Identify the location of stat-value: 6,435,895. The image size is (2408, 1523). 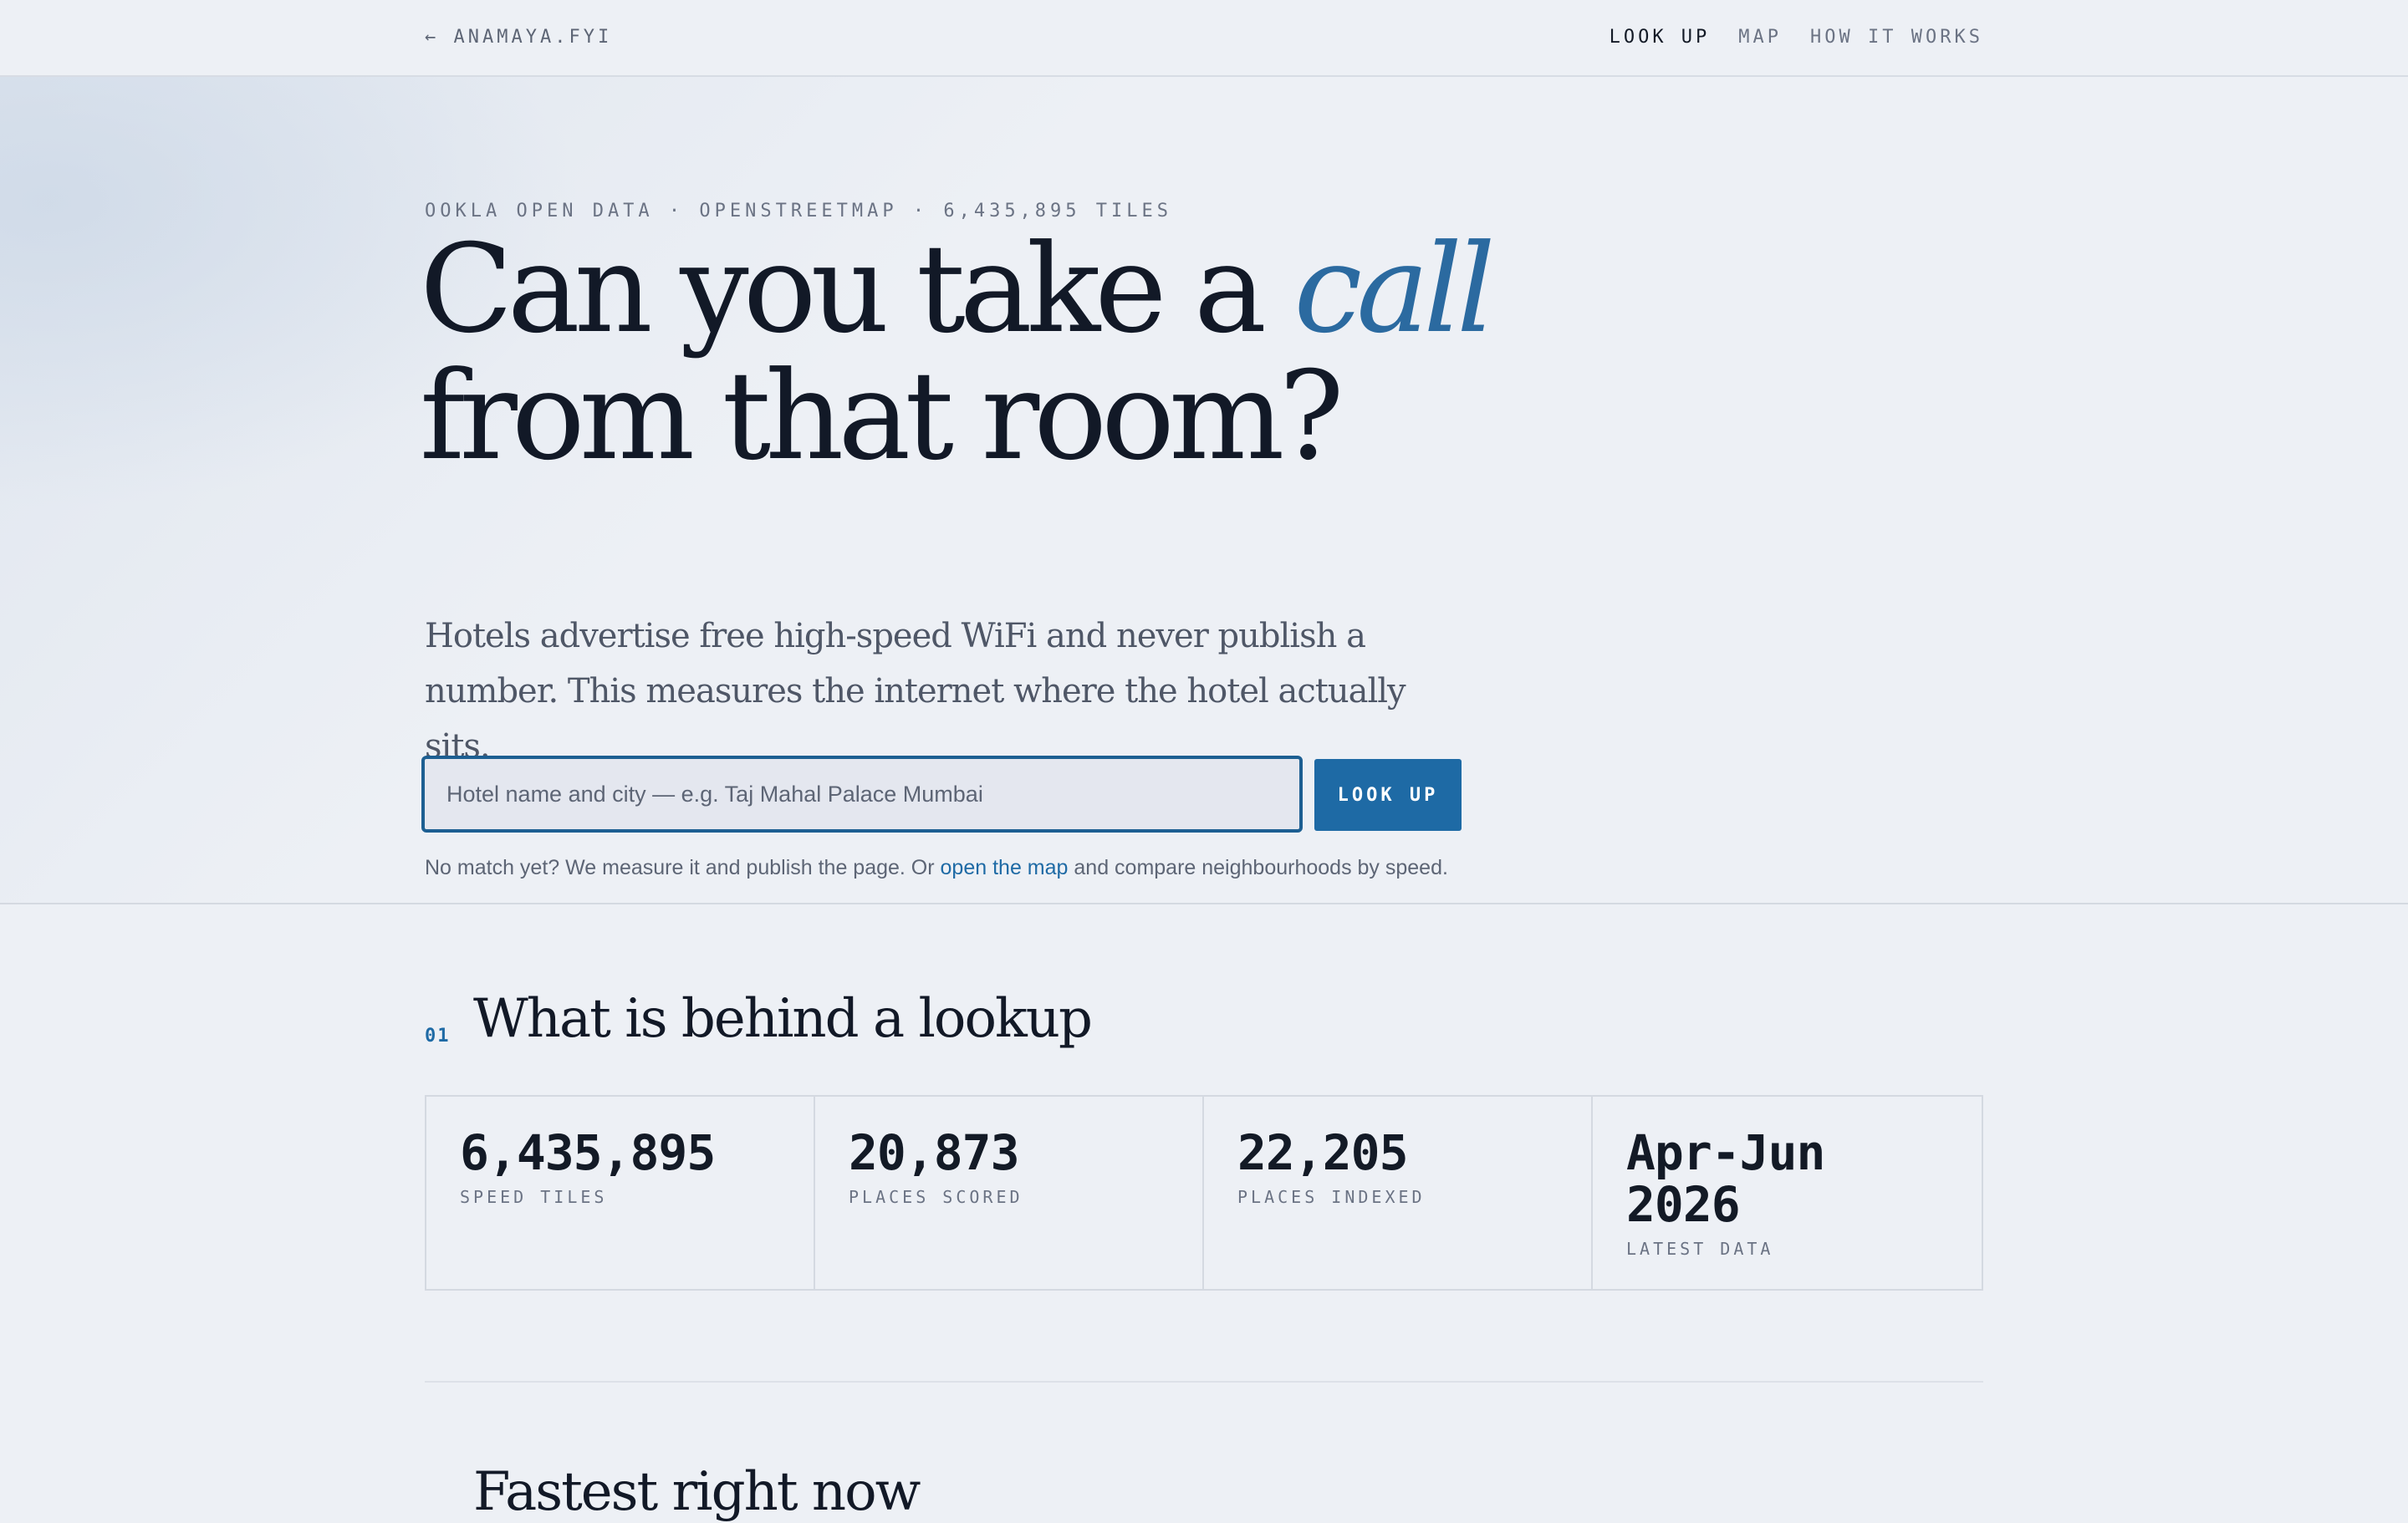
(588, 1153).